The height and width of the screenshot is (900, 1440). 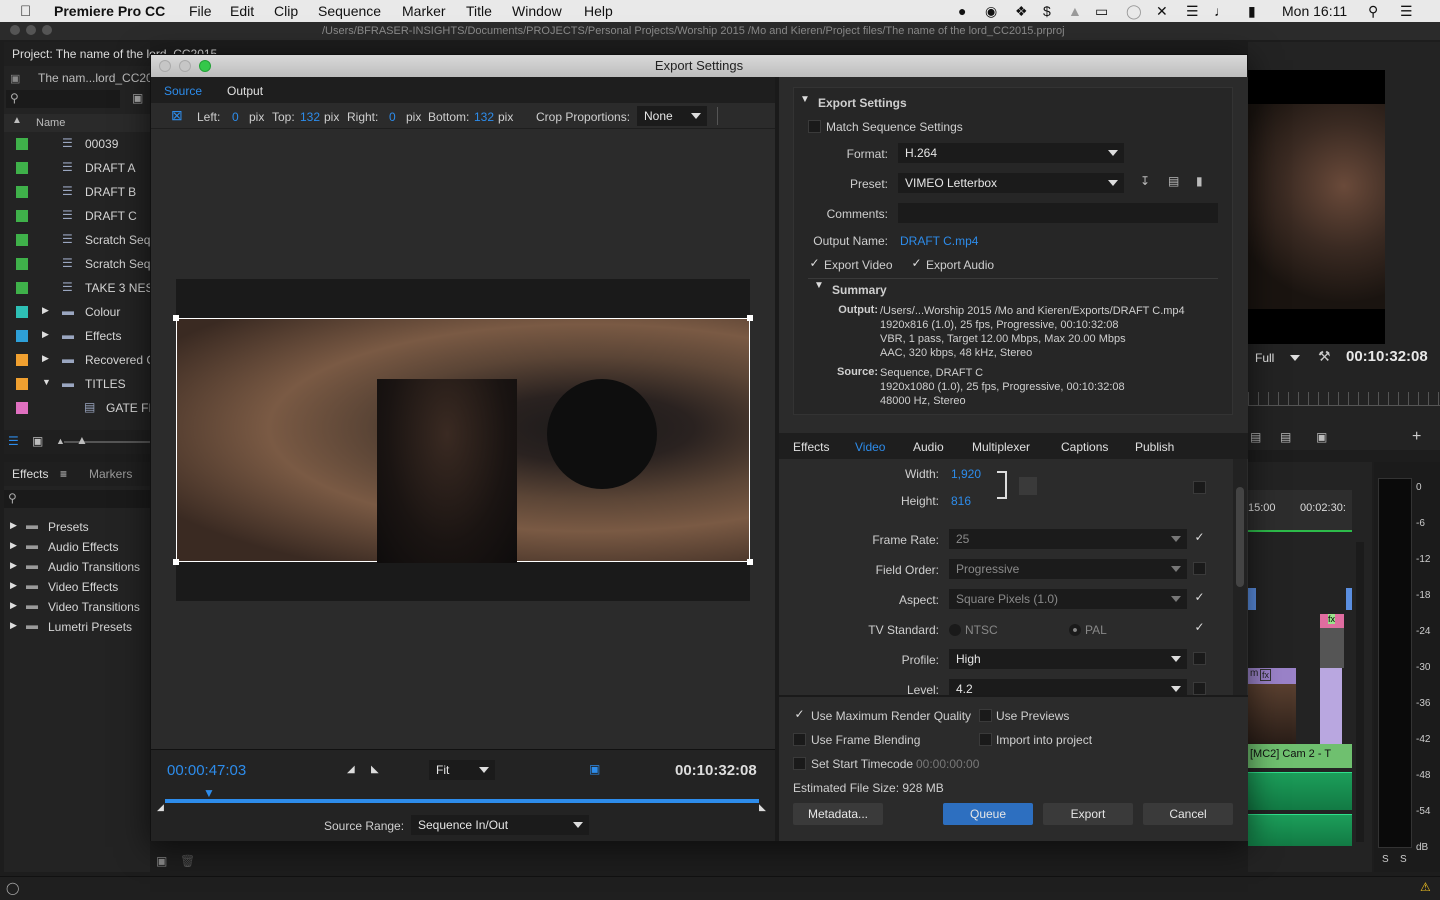 What do you see at coordinates (165, 66) in the screenshot?
I see `close-dialog-icon` at bounding box center [165, 66].